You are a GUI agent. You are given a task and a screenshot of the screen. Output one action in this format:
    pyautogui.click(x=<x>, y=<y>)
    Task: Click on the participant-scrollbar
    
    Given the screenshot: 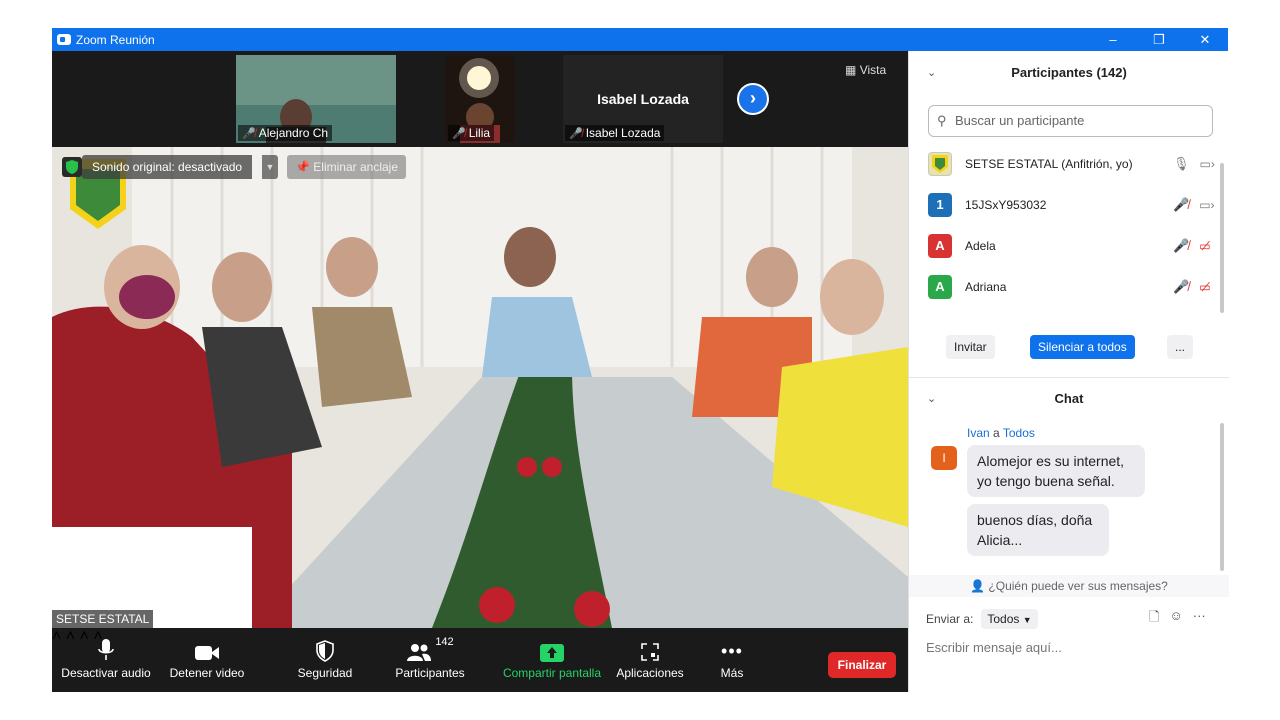 What is the action you would take?
    pyautogui.click(x=1222, y=238)
    